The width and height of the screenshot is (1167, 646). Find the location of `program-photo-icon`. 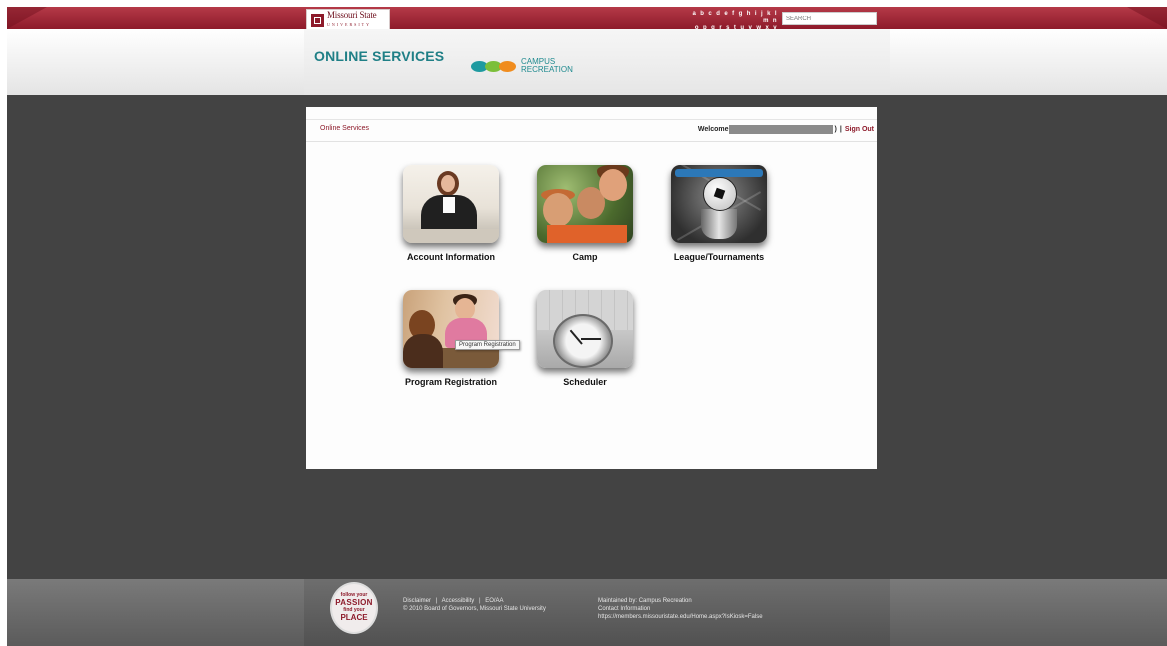

program-photo-icon is located at coordinates (451, 329).